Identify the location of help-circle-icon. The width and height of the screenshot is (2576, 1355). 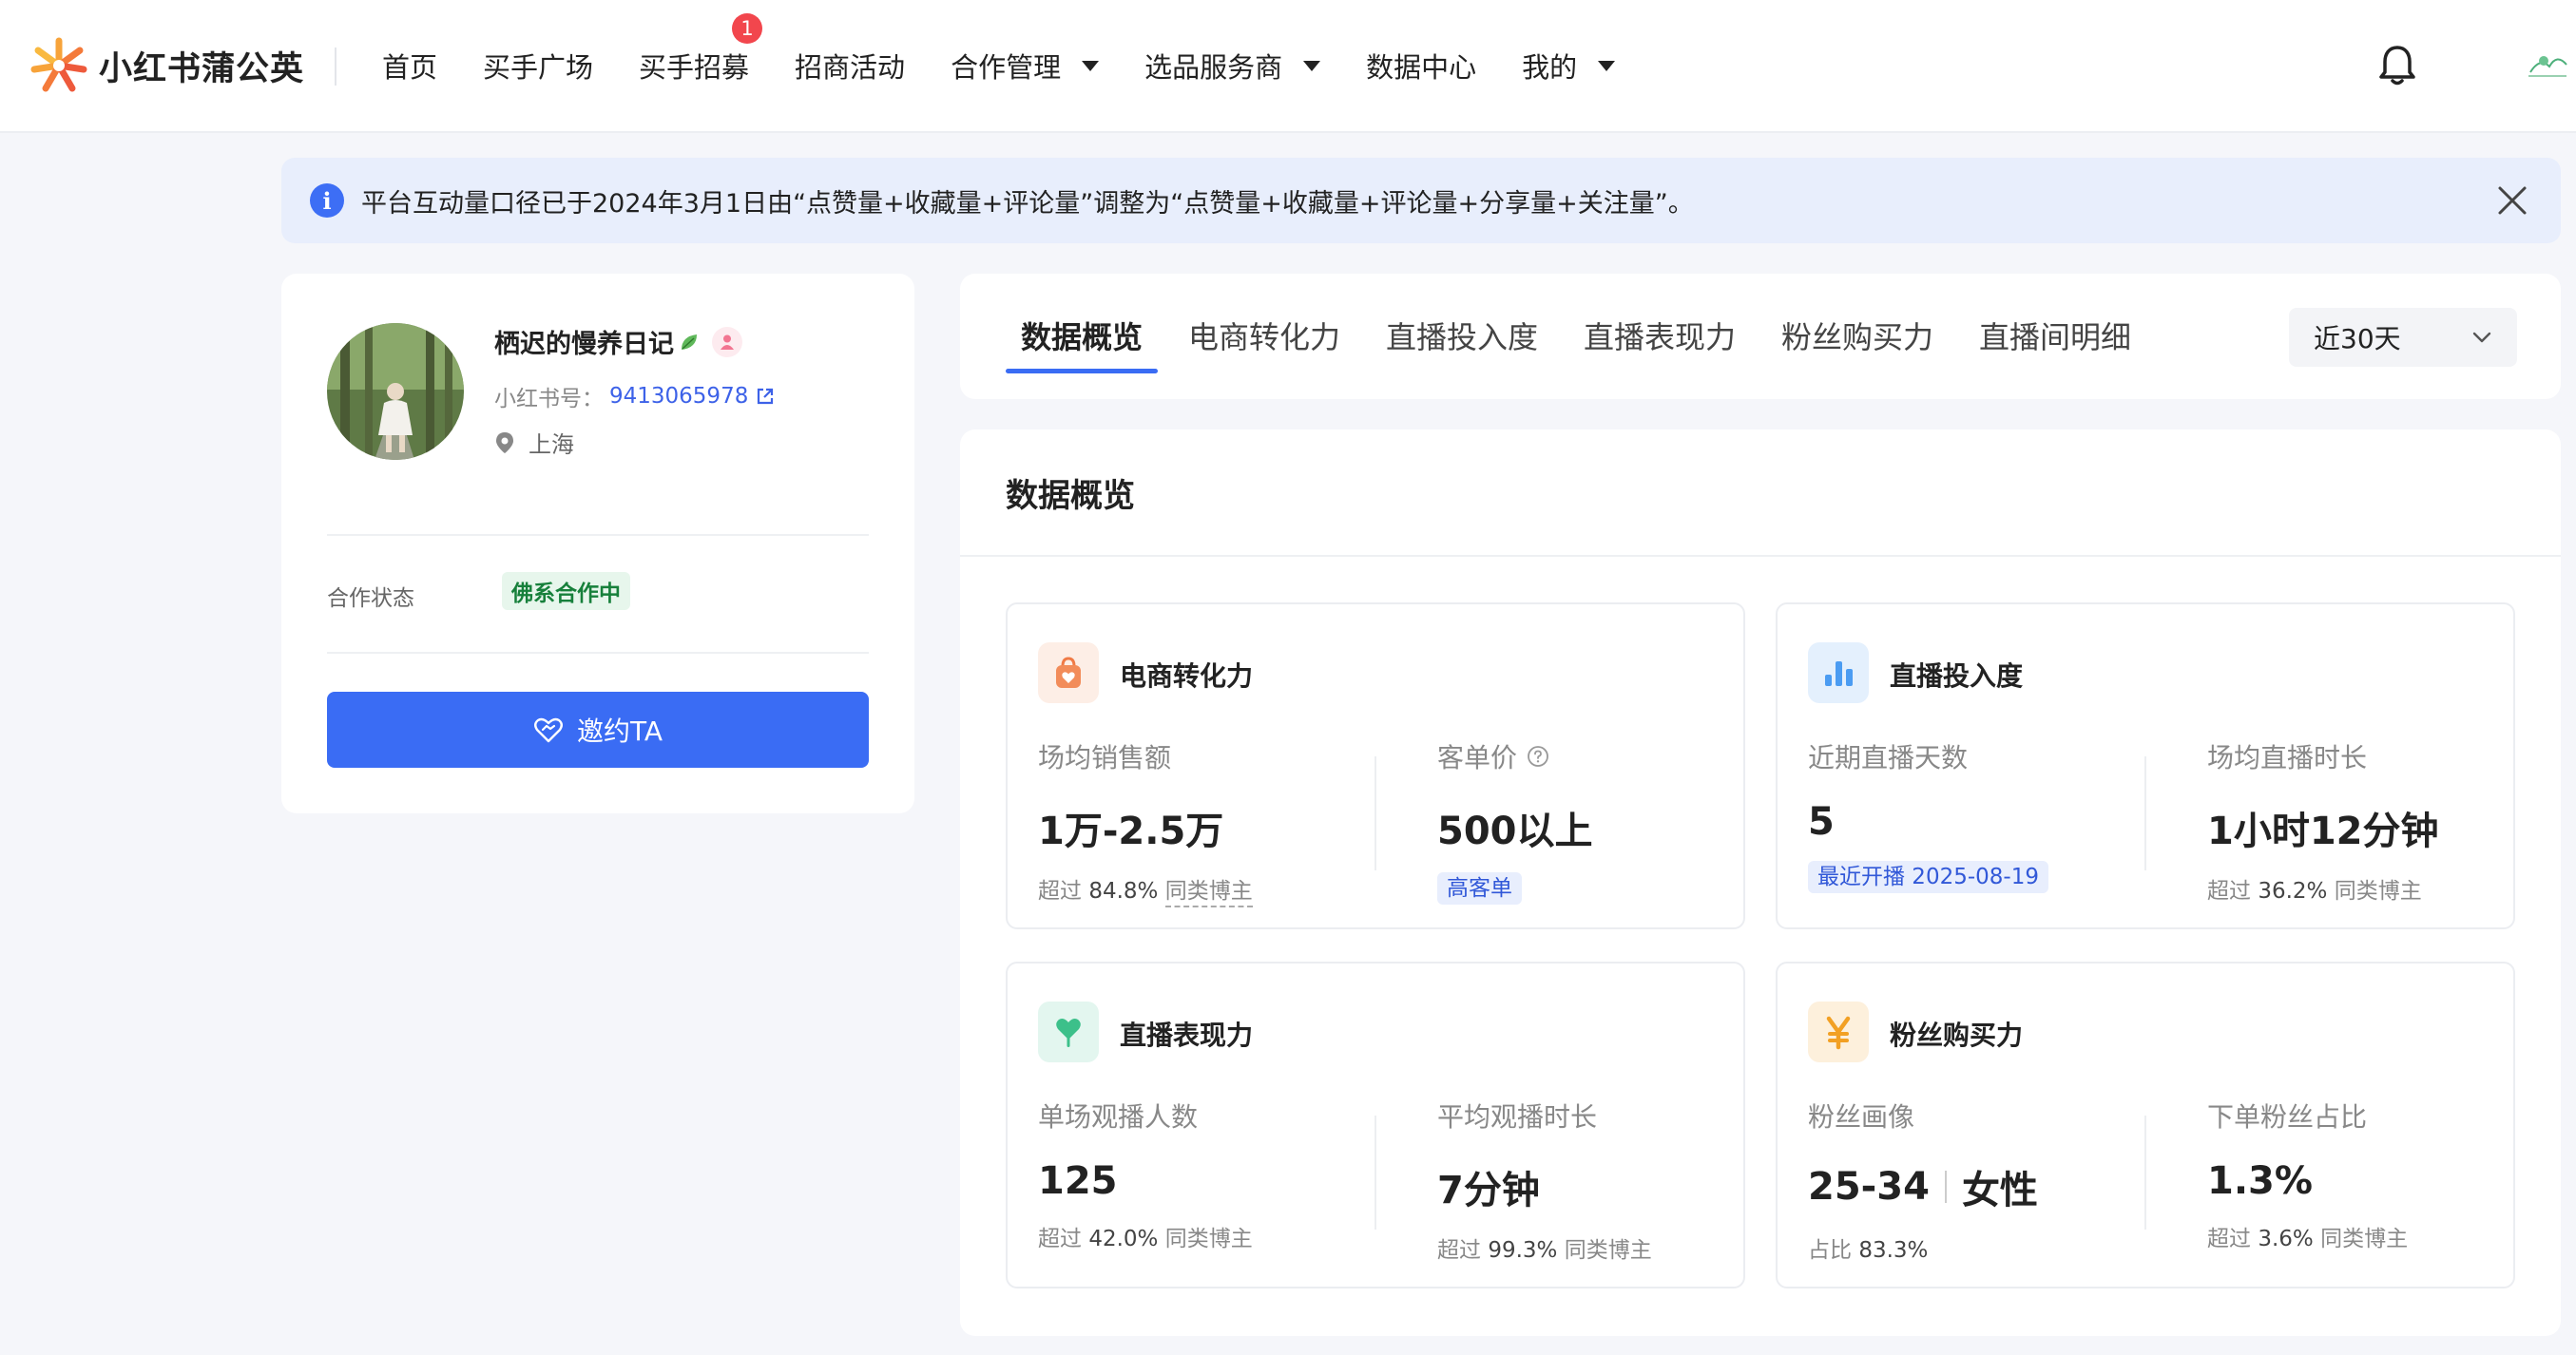
(1538, 756).